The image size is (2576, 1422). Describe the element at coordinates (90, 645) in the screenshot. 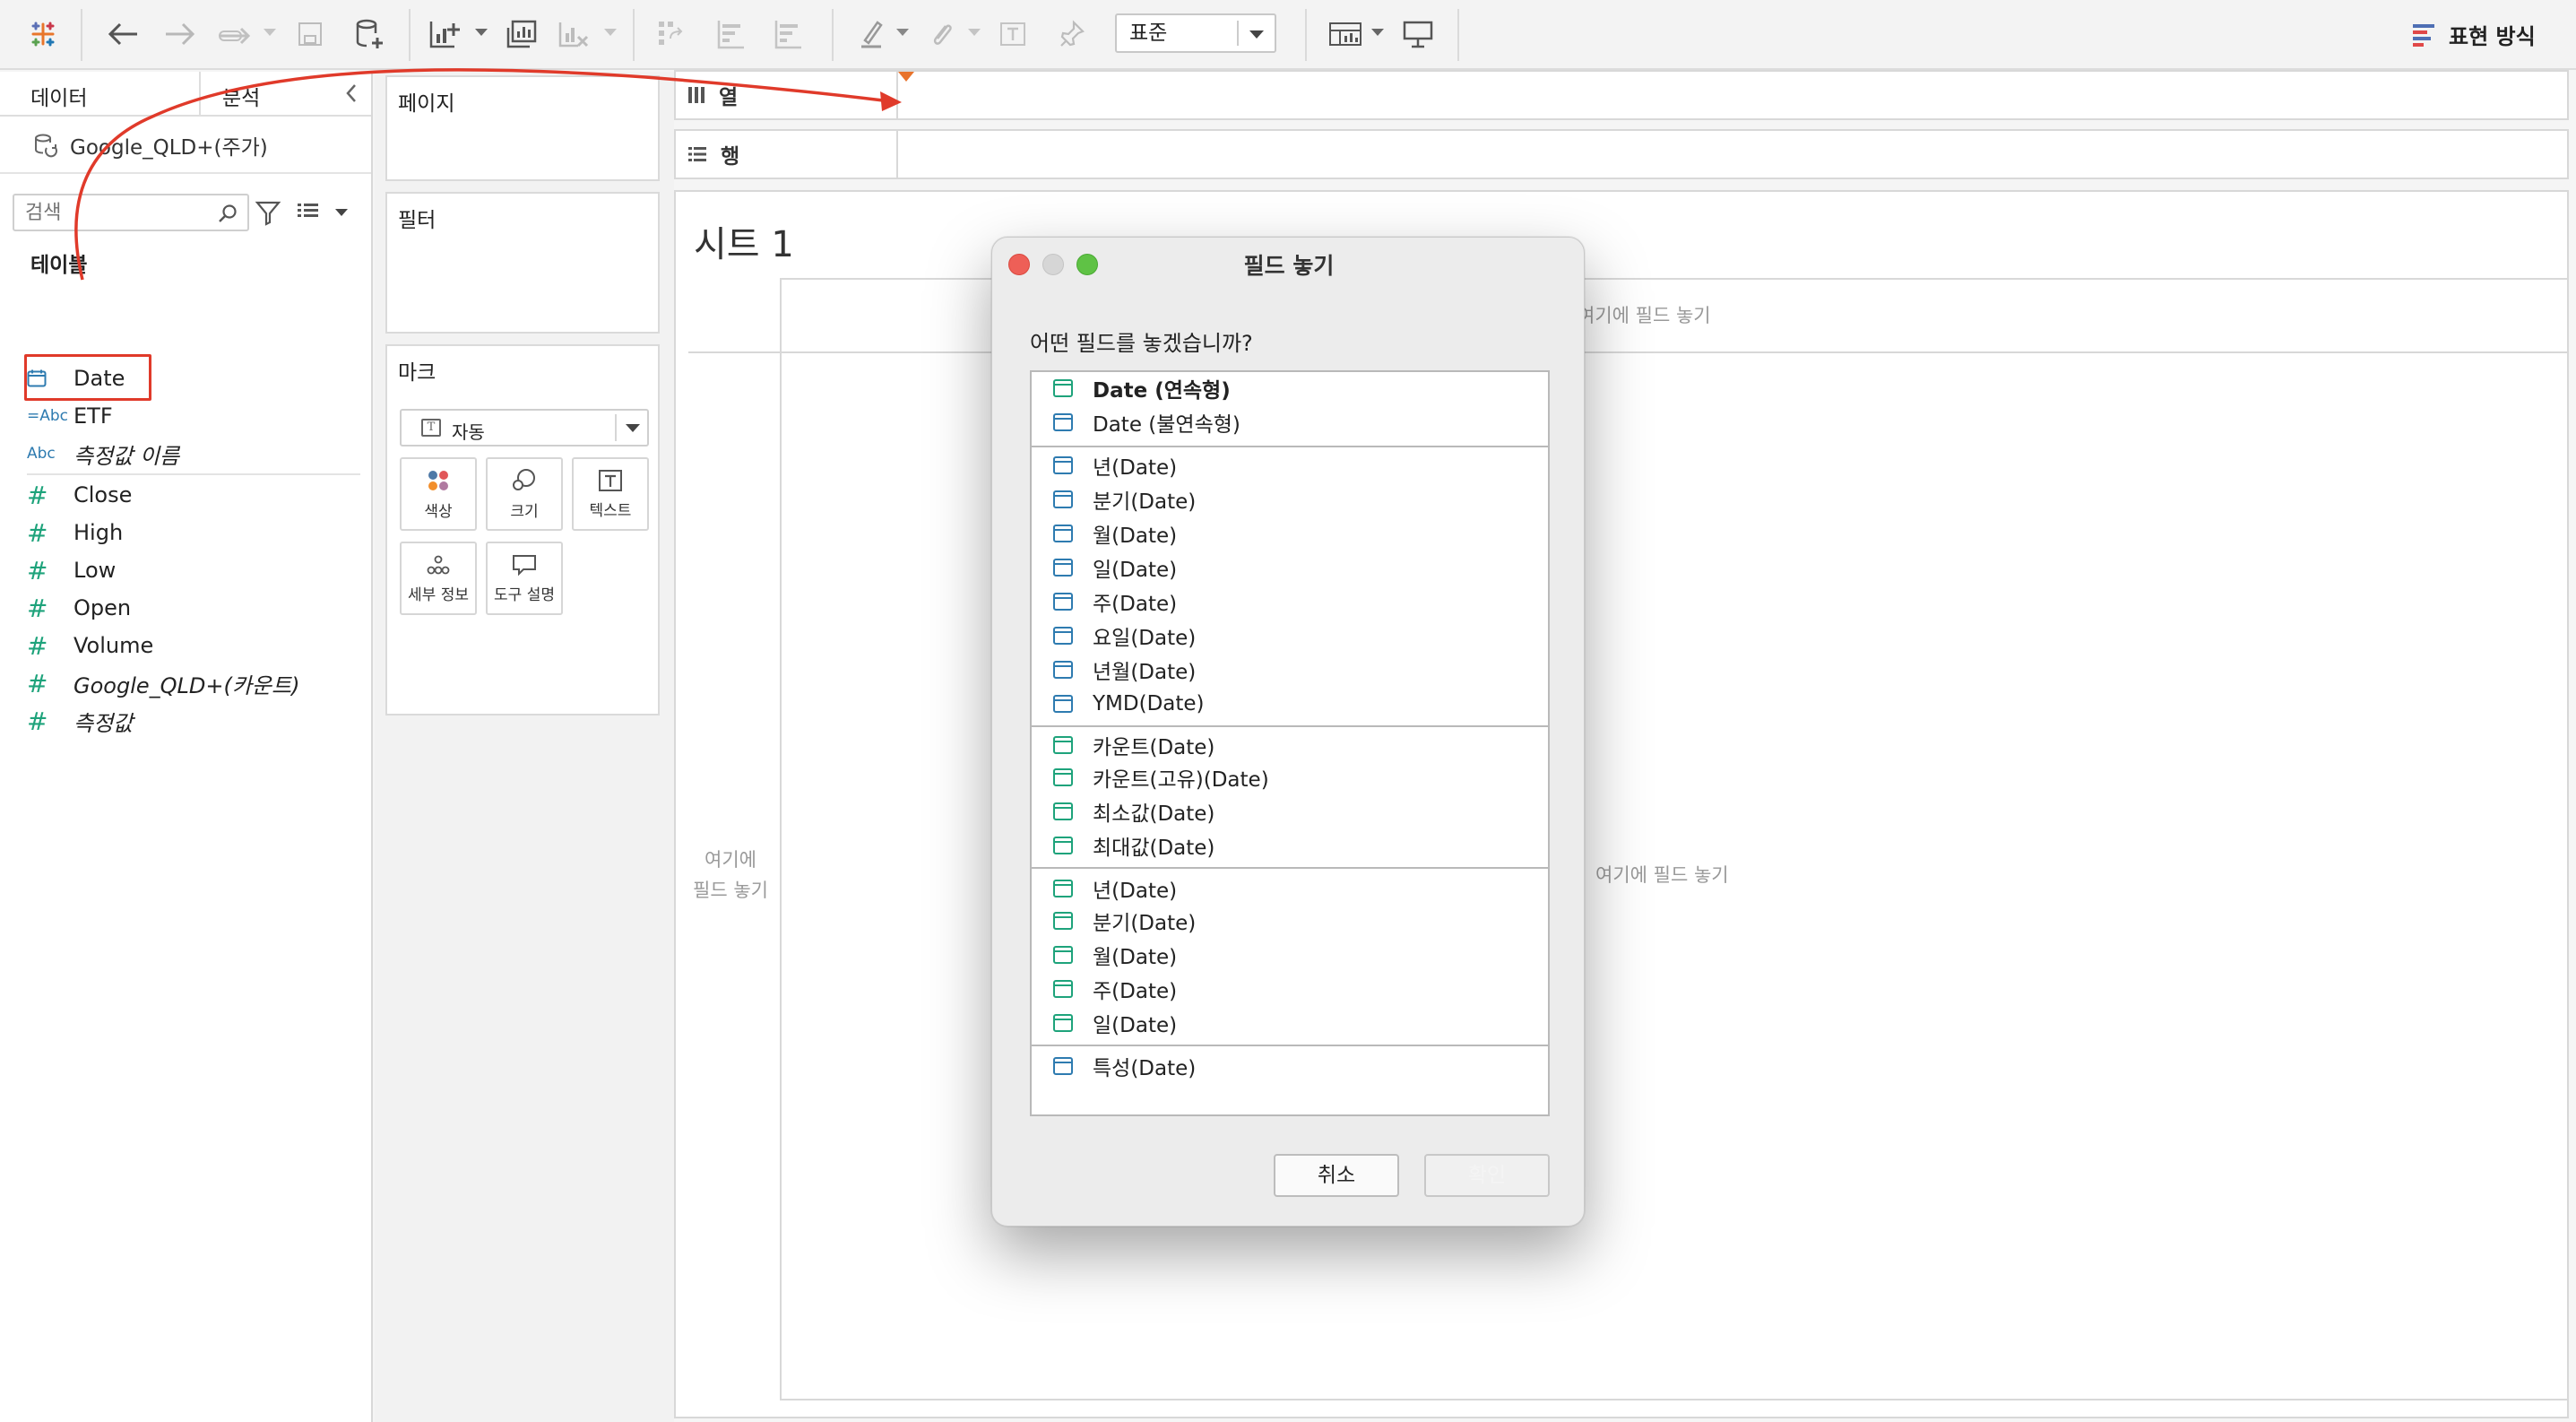

I see `field-volume: # Volume` at that location.